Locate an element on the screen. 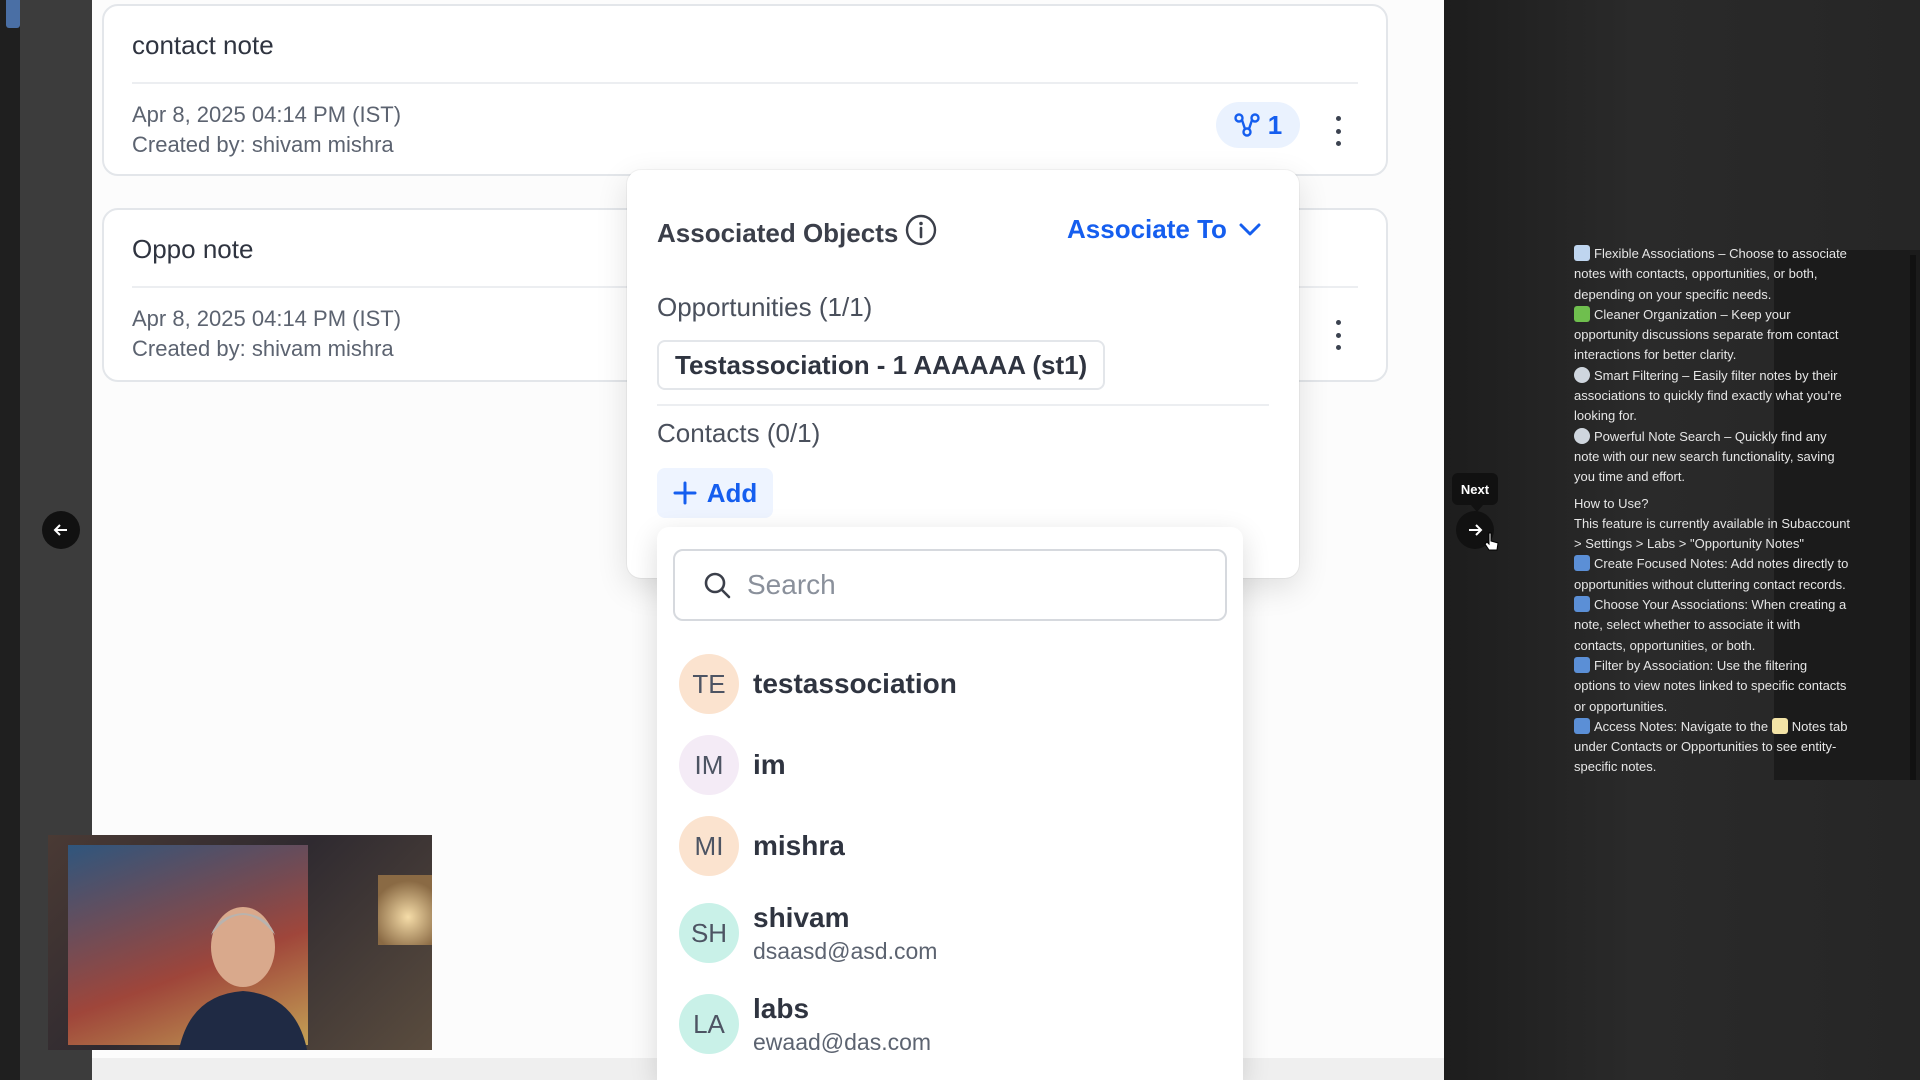 Image resolution: width=1920 pixels, height=1080 pixels. contact-option: MI mishra is located at coordinates (961, 846).